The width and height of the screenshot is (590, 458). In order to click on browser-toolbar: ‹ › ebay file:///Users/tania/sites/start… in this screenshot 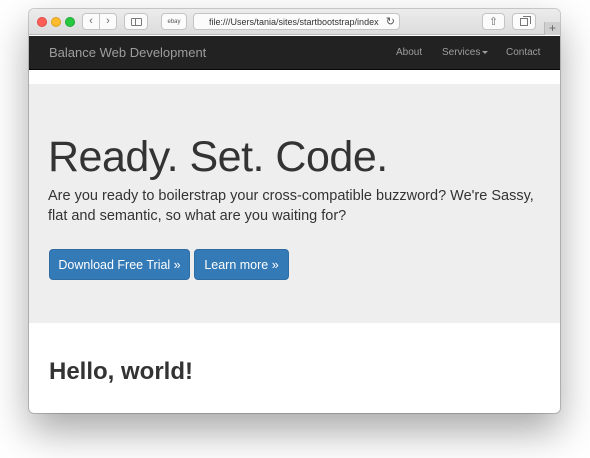, I will do `click(294, 22)`.